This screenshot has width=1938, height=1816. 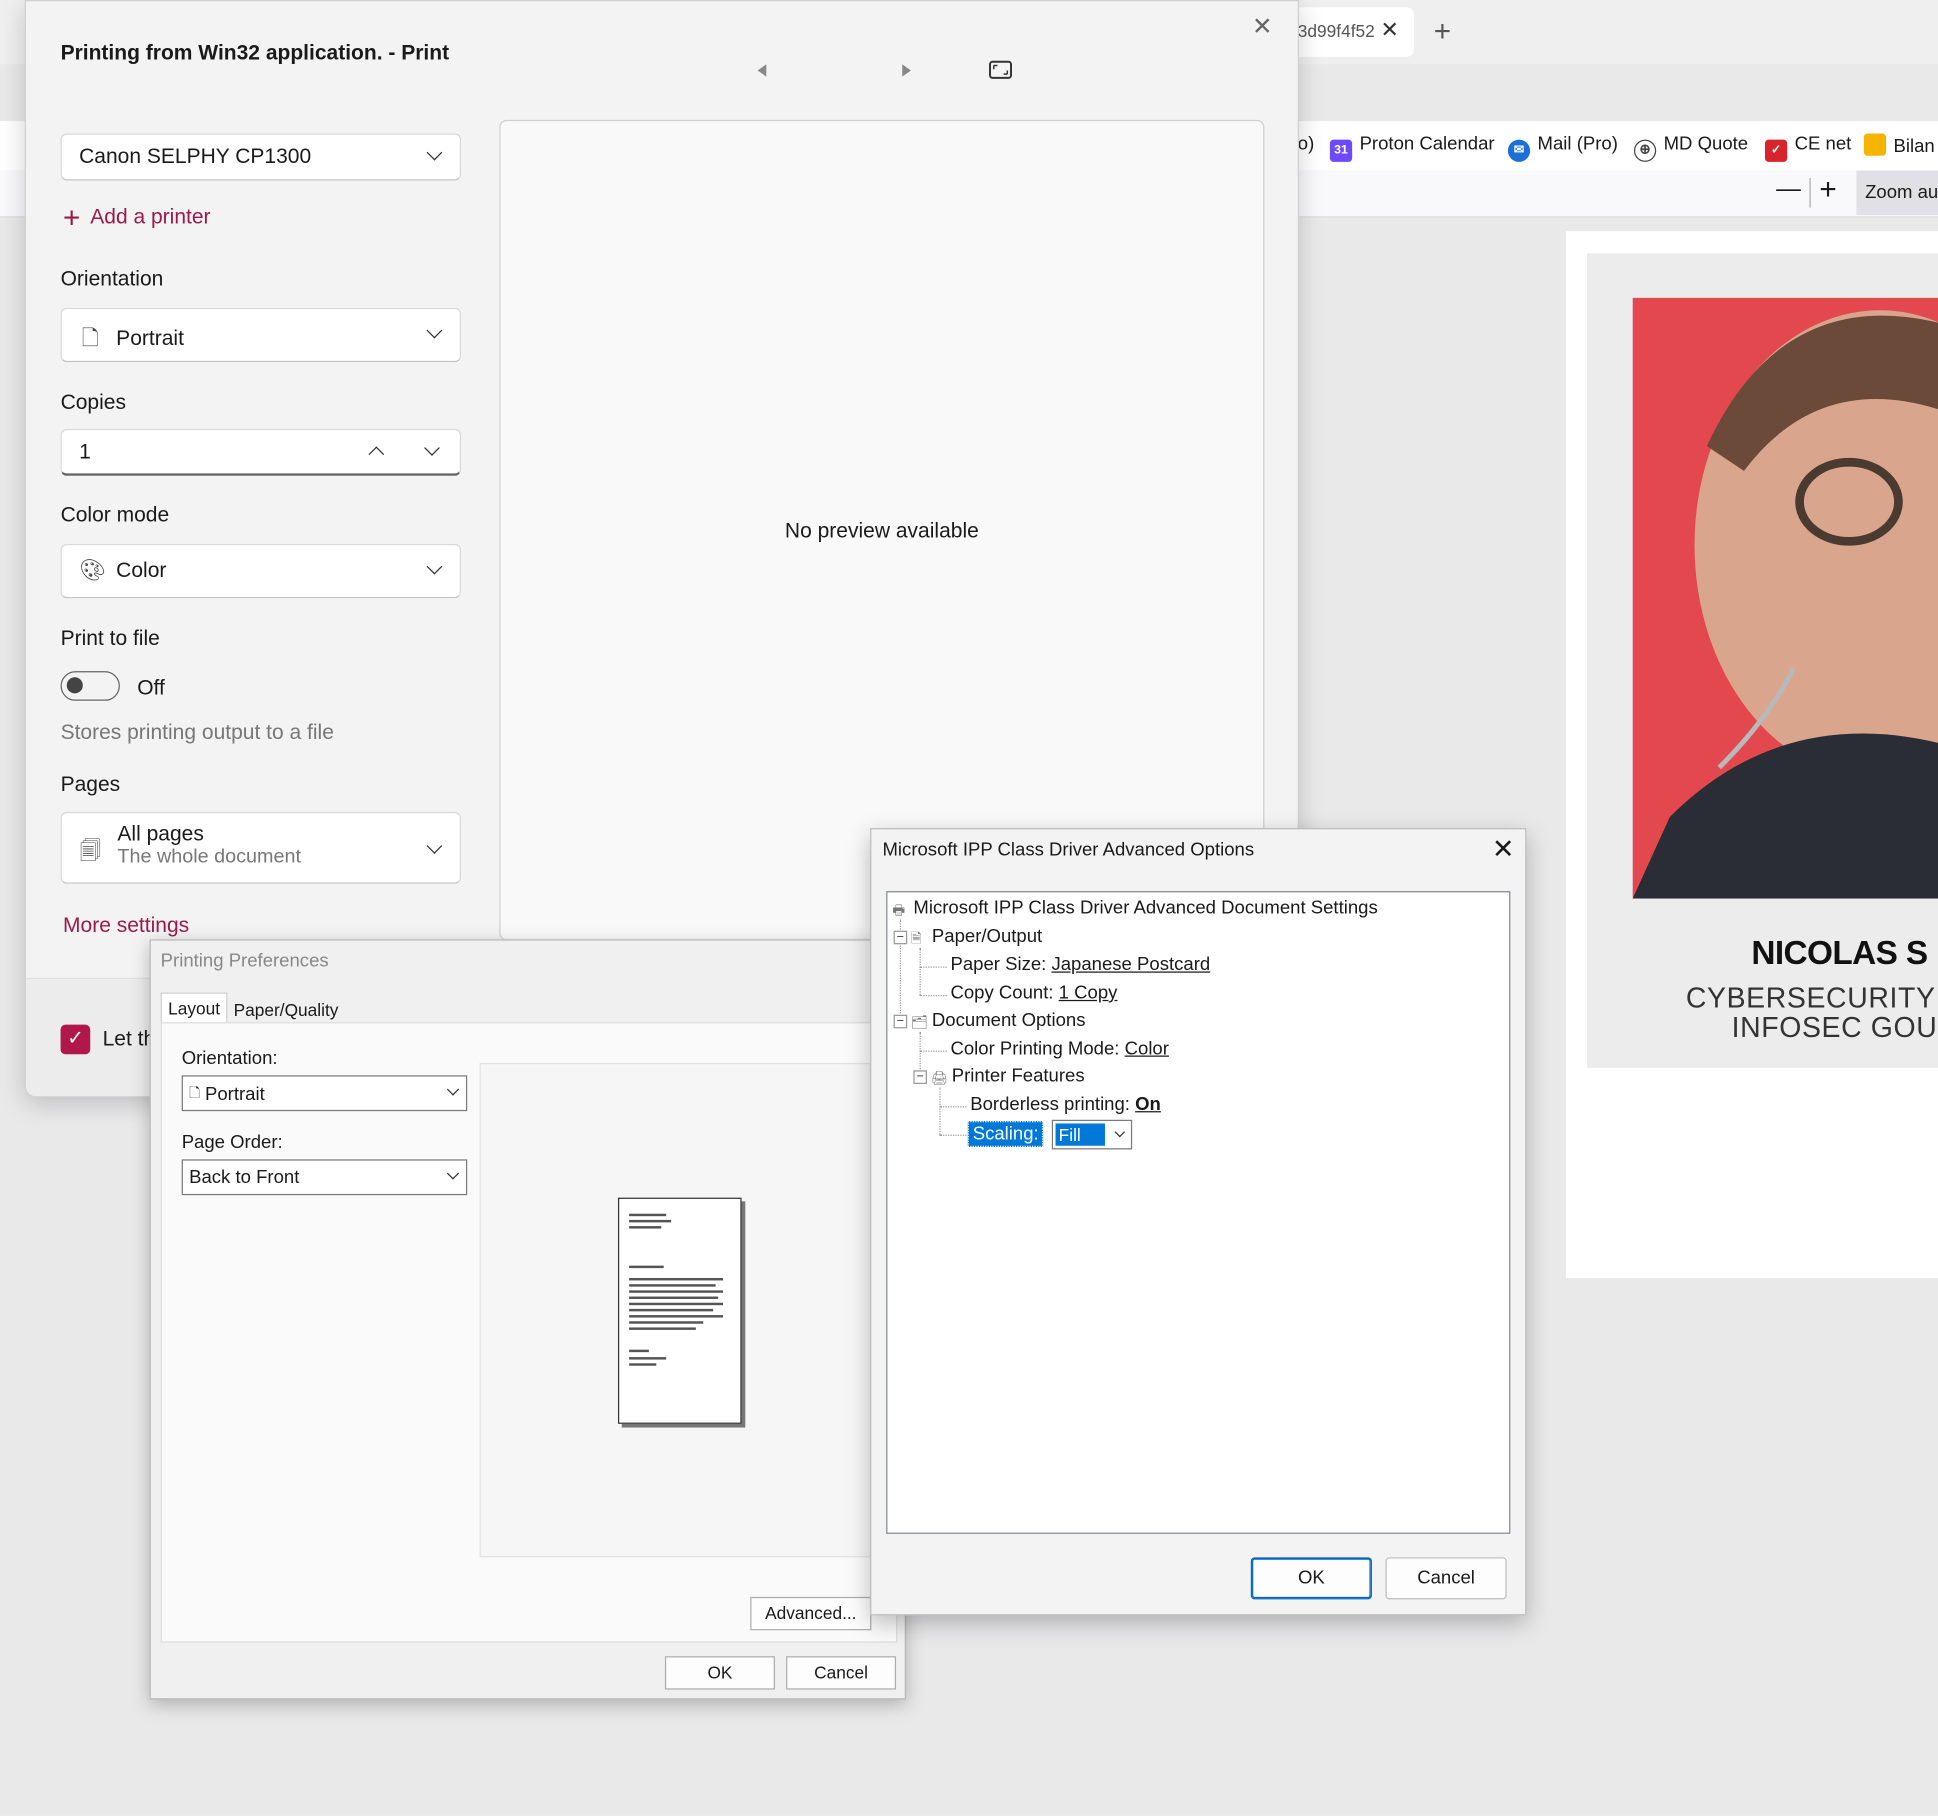 What do you see at coordinates (1519, 150) in the screenshot?
I see `mail-icon: ✉` at bounding box center [1519, 150].